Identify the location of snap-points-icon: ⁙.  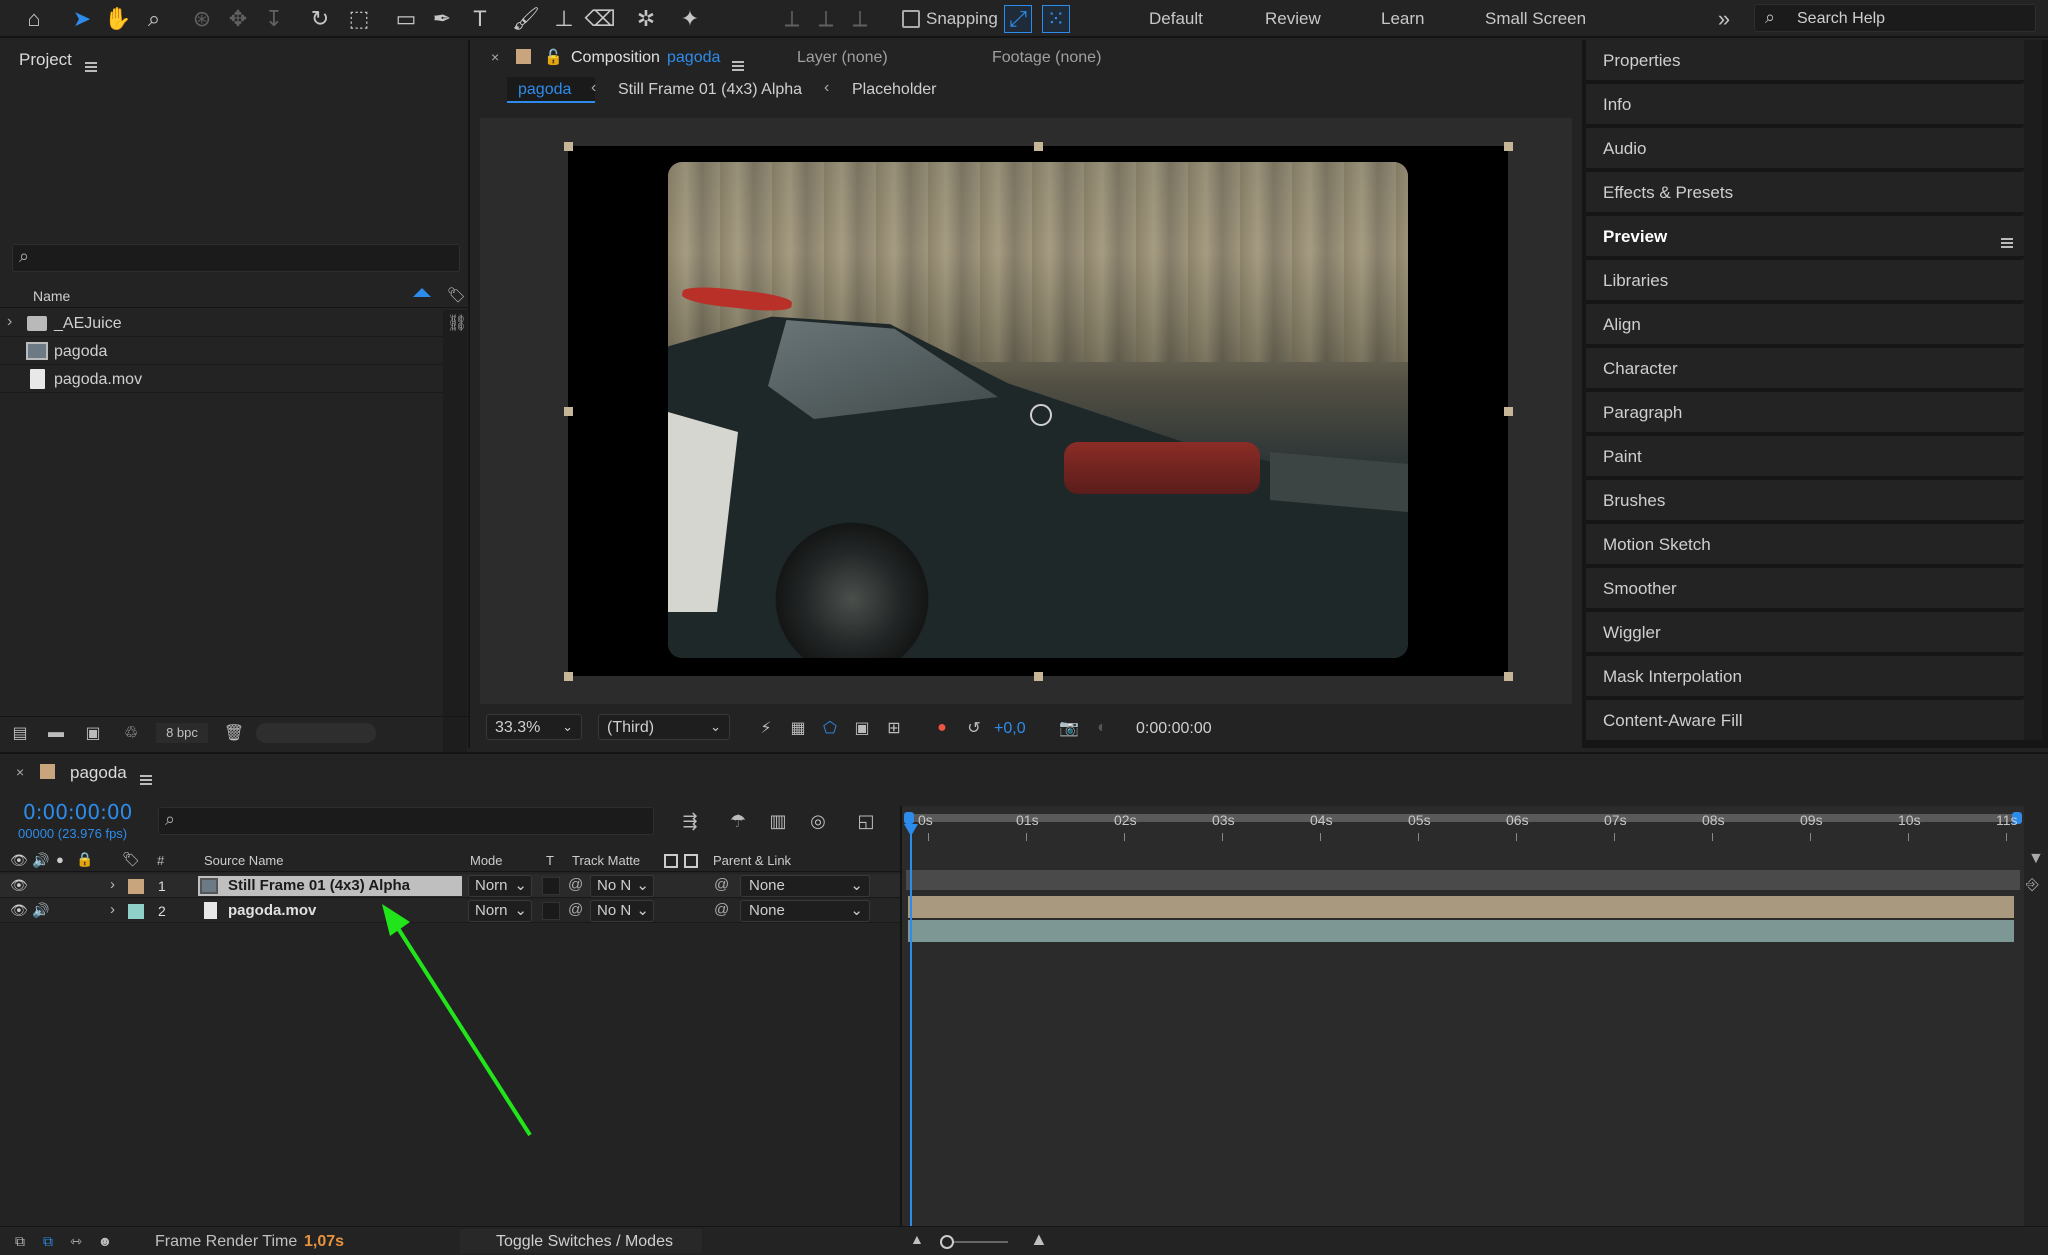
(1056, 19).